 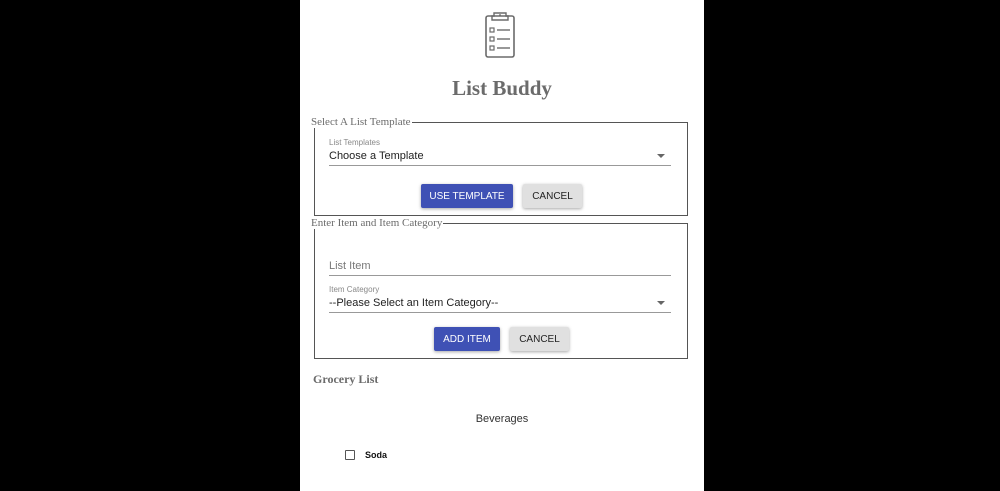 What do you see at coordinates (377, 223) in the screenshot?
I see `item-legend: Enter Item and Item Category` at bounding box center [377, 223].